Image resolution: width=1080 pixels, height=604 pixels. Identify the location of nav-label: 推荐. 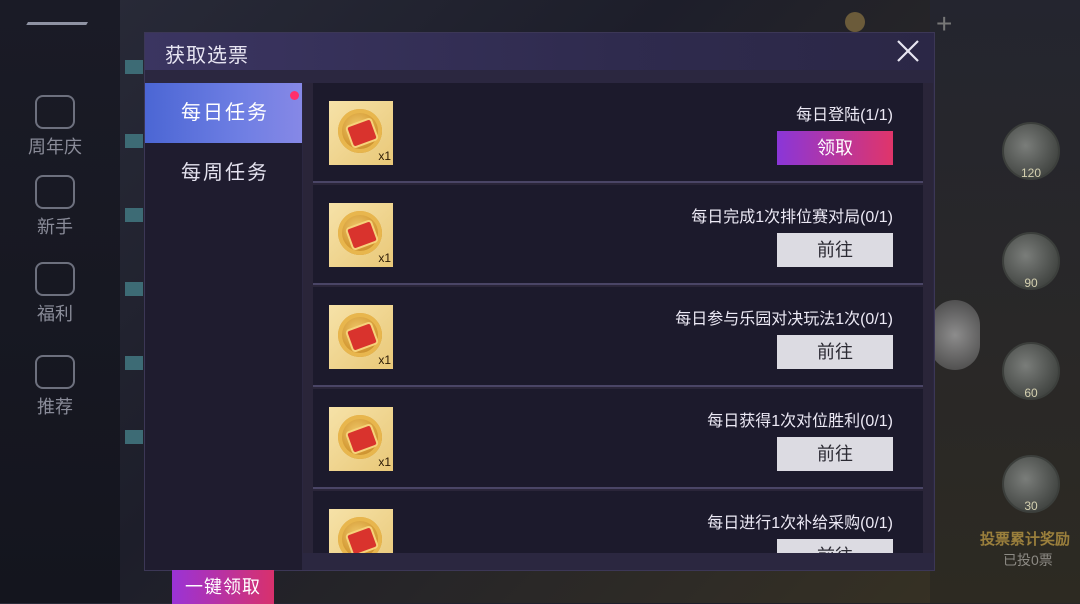
(55, 407).